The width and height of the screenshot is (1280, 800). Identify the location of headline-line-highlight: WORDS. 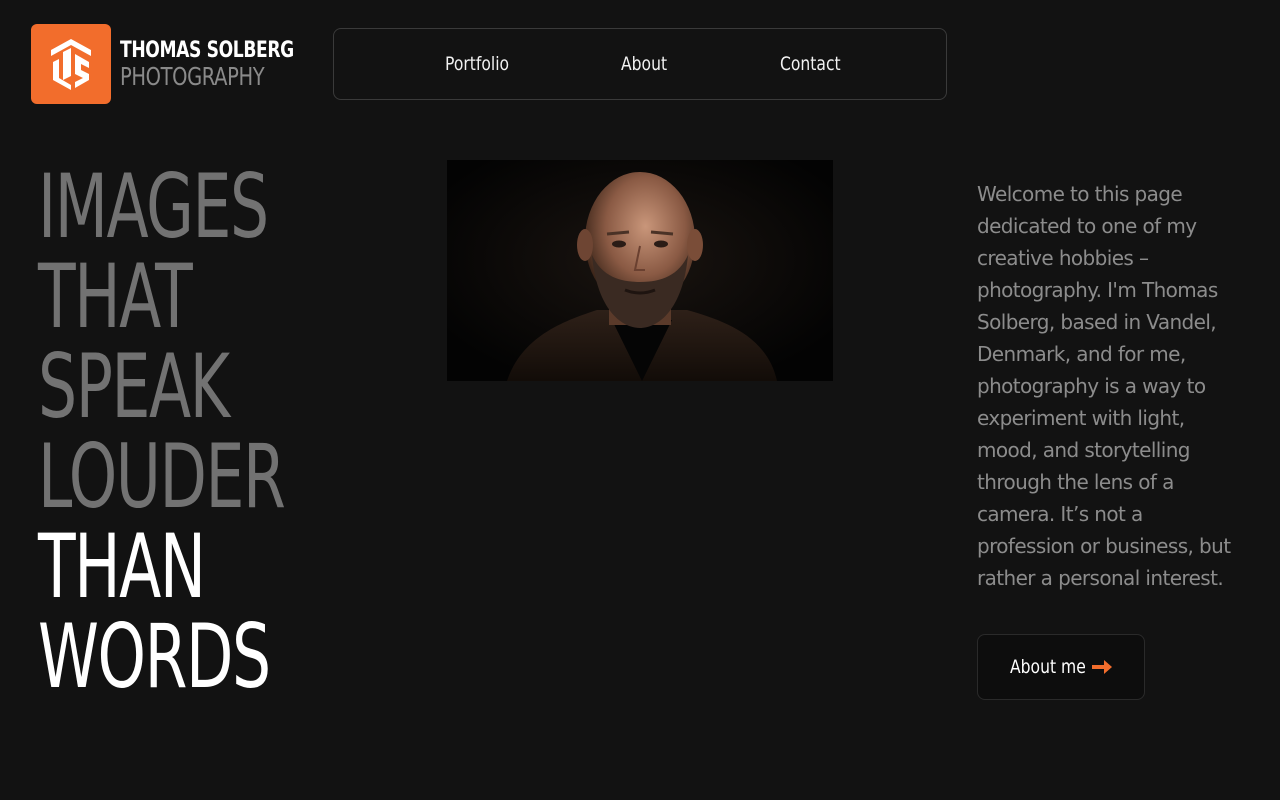
(154, 656).